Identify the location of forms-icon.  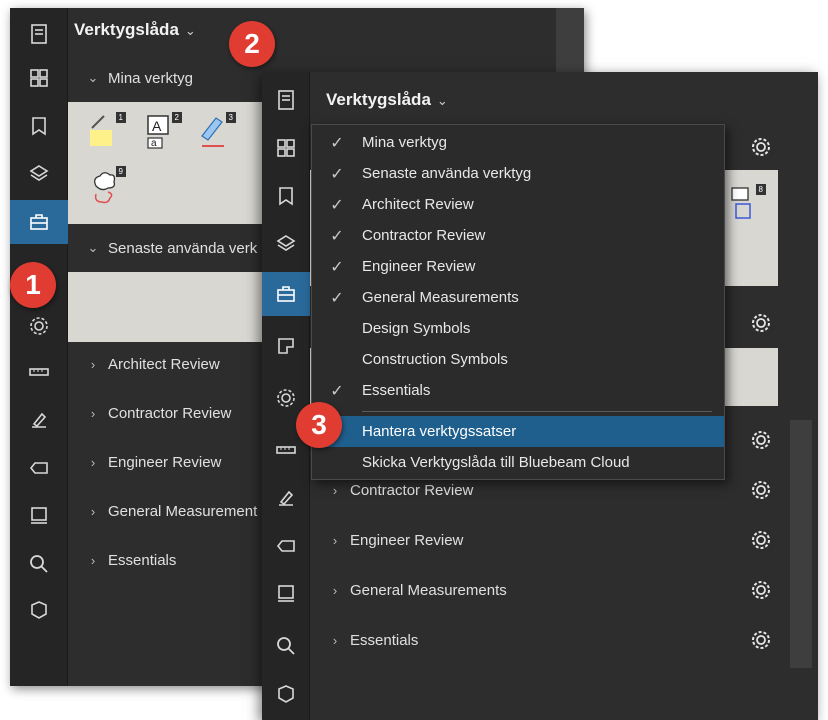
(286, 346).